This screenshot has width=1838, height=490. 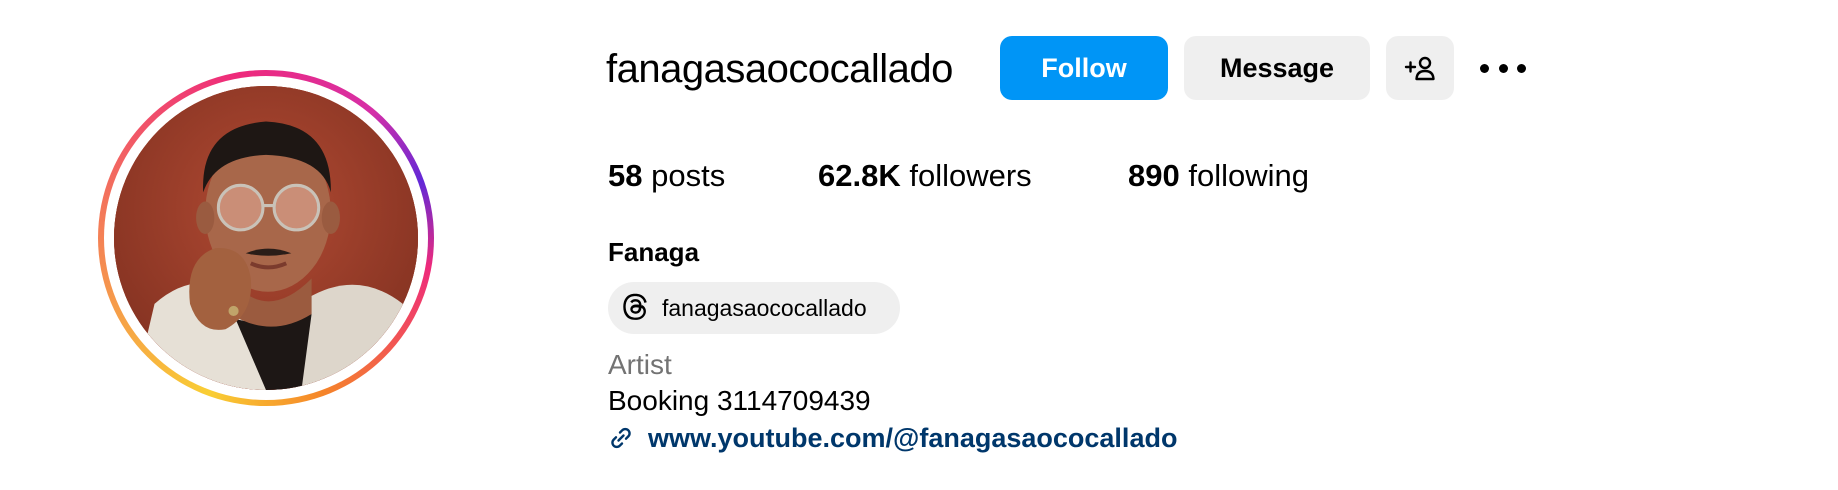 What do you see at coordinates (1218, 176) in the screenshot?
I see `following-link: 890 following` at bounding box center [1218, 176].